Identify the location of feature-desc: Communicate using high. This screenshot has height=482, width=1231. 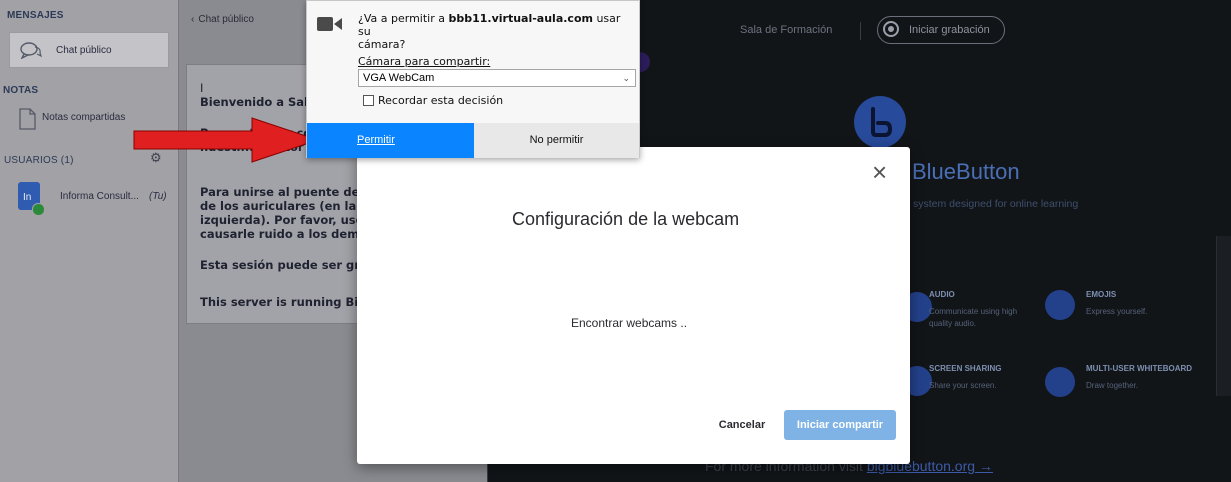
(973, 311).